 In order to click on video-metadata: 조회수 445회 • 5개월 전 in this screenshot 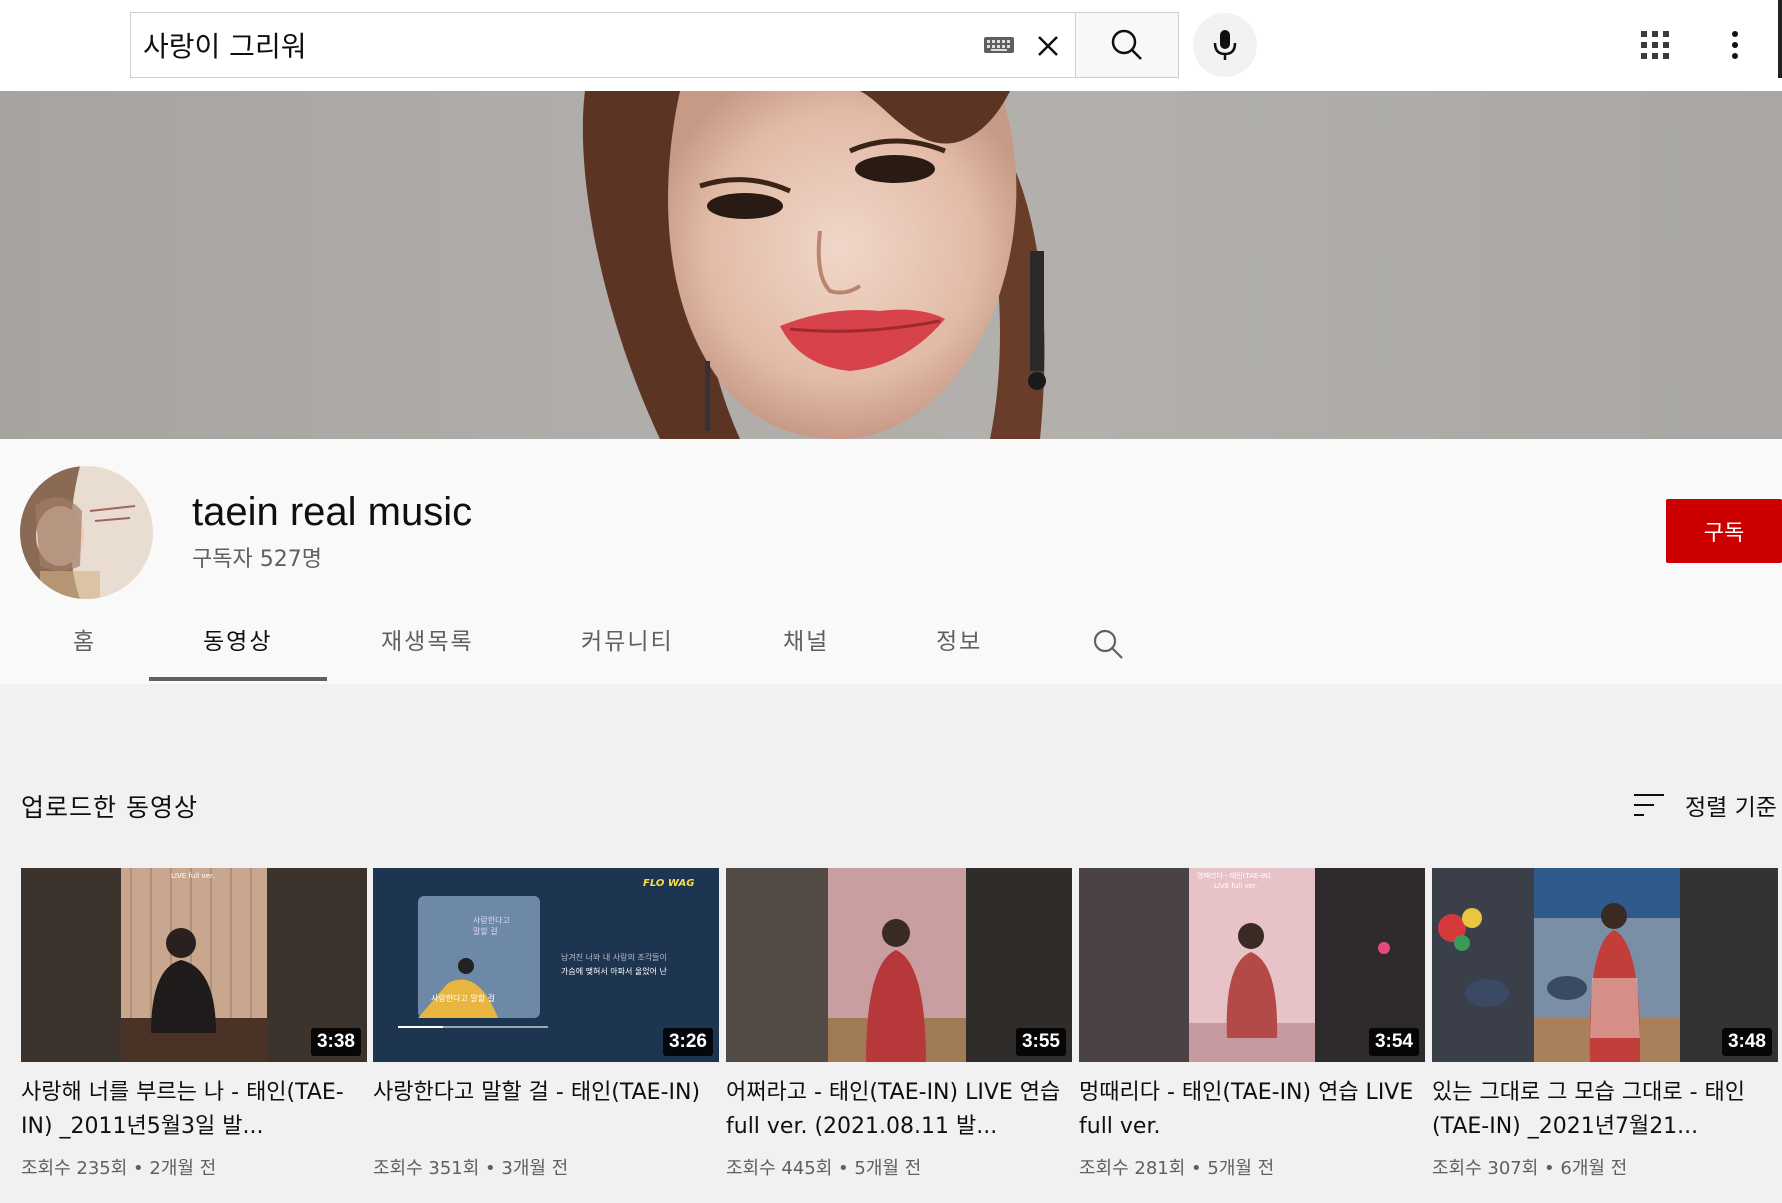, I will do `click(824, 1168)`.